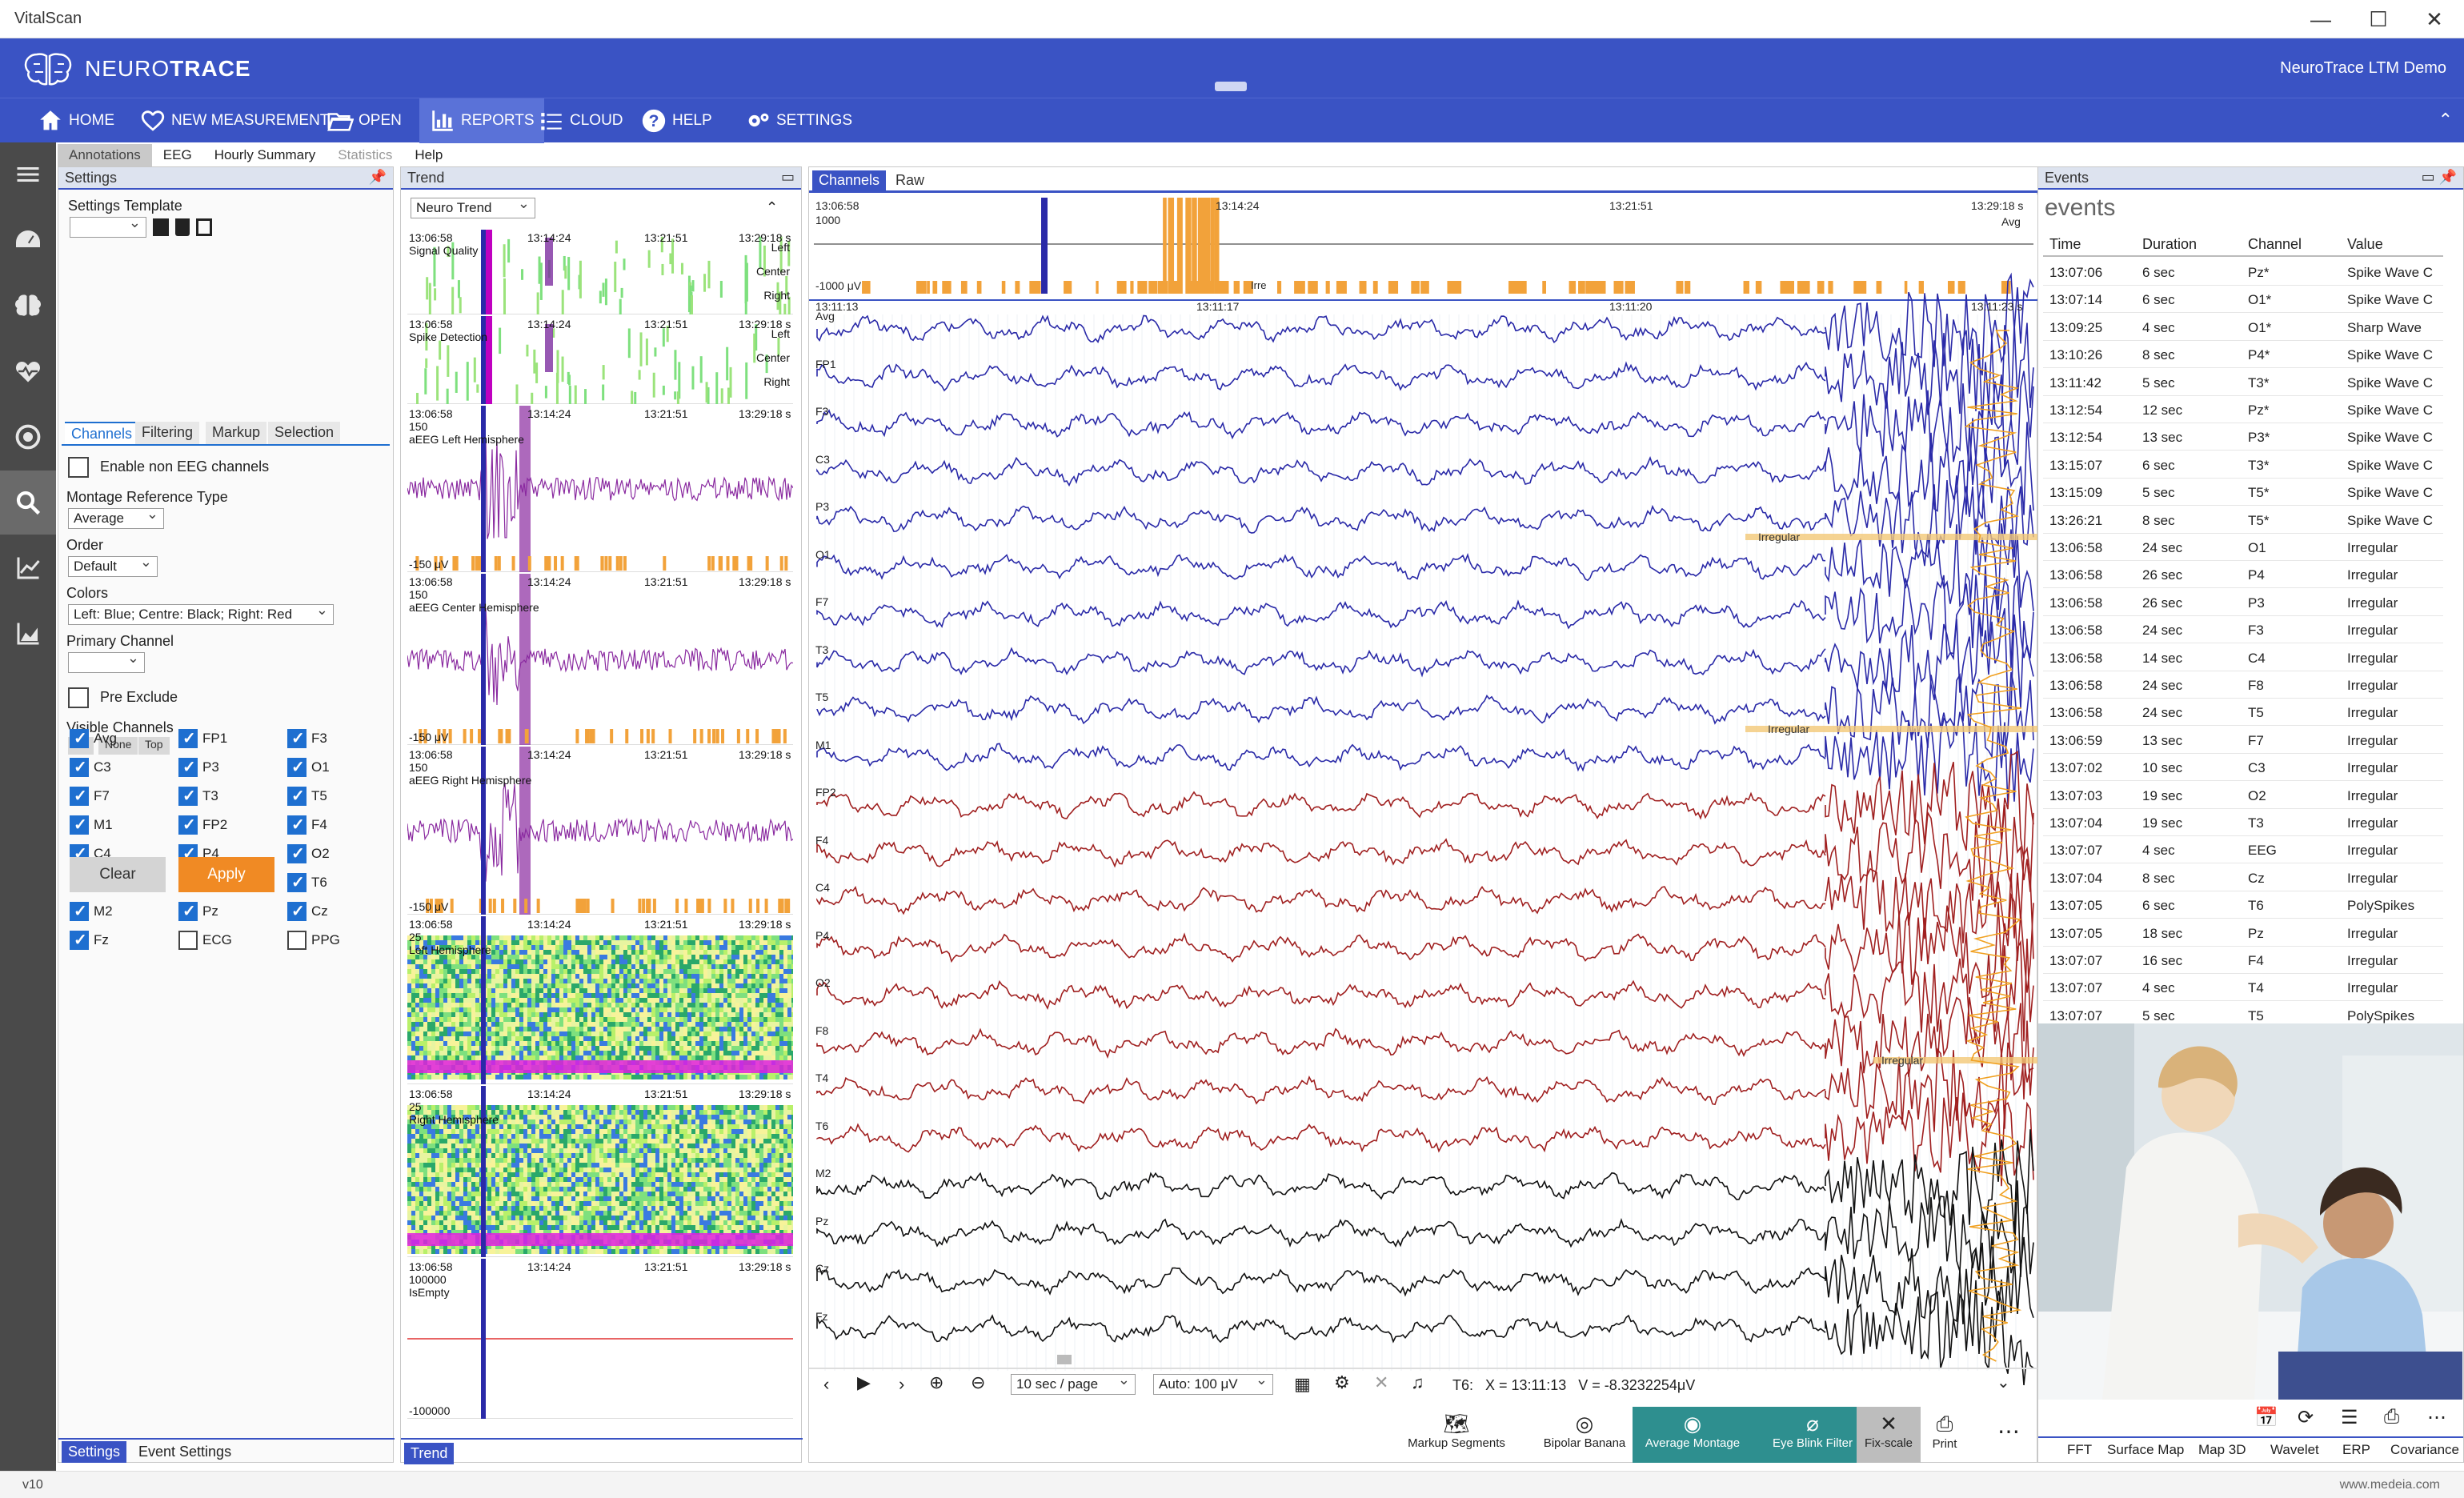 The width and height of the screenshot is (2464, 1498). I want to click on tab-map-3d: Map 3D, so click(2222, 1450).